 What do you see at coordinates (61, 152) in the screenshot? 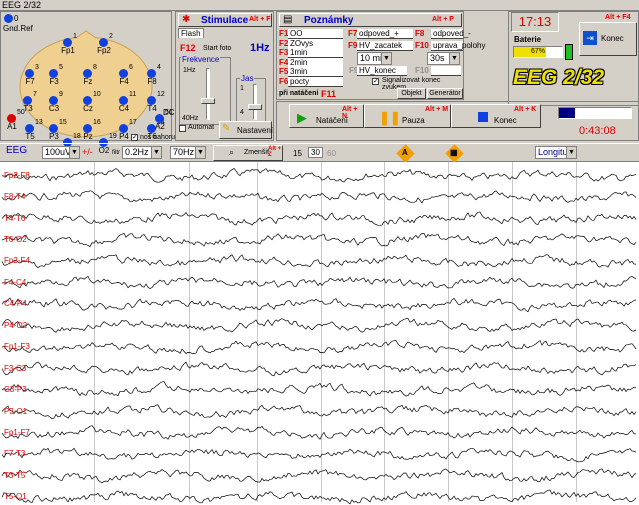
I see `gain-select: 100uV ▼` at bounding box center [61, 152].